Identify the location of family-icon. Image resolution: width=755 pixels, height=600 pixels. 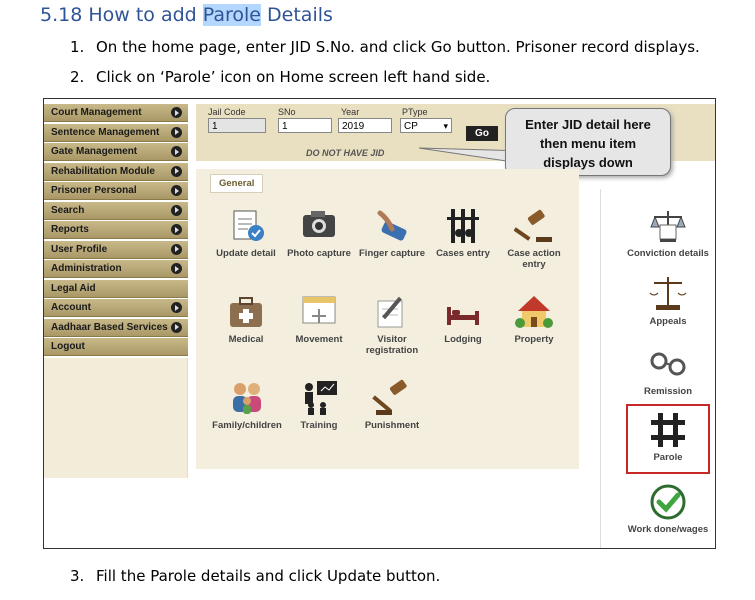
(247, 398).